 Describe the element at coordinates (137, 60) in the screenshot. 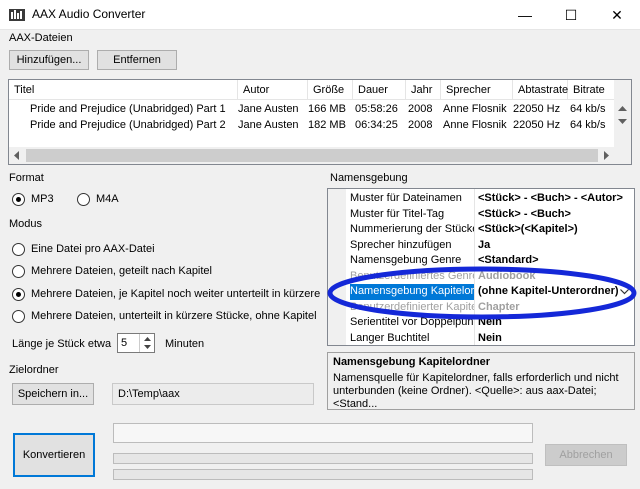

I see `remove-button: Entfernen` at that location.